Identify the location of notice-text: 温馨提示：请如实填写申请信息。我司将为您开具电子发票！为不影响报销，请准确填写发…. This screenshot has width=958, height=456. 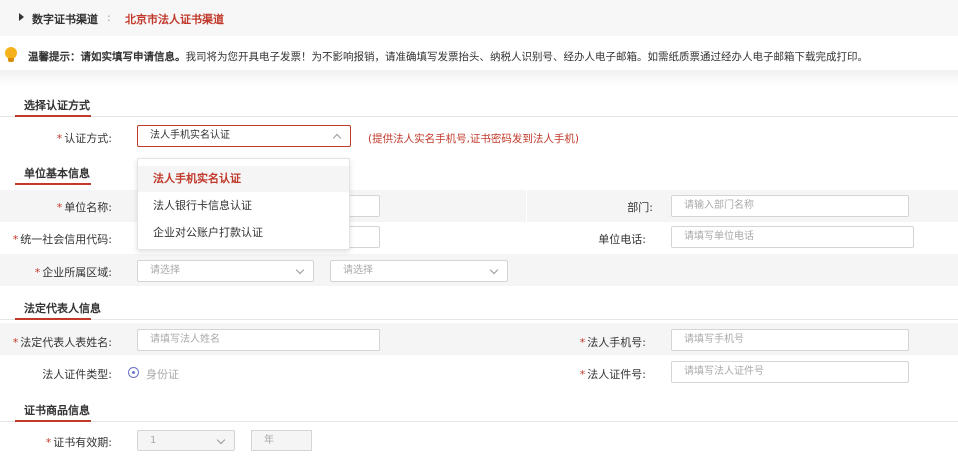
(448, 56).